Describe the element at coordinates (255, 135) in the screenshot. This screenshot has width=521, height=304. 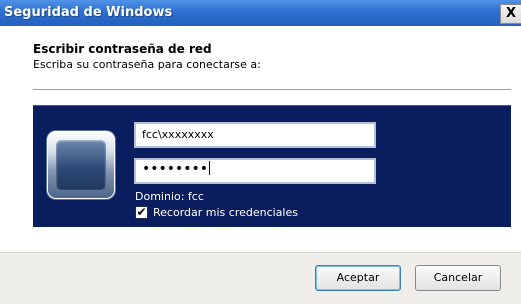
I see `username-field: fcc\xxxxxxxx` at that location.